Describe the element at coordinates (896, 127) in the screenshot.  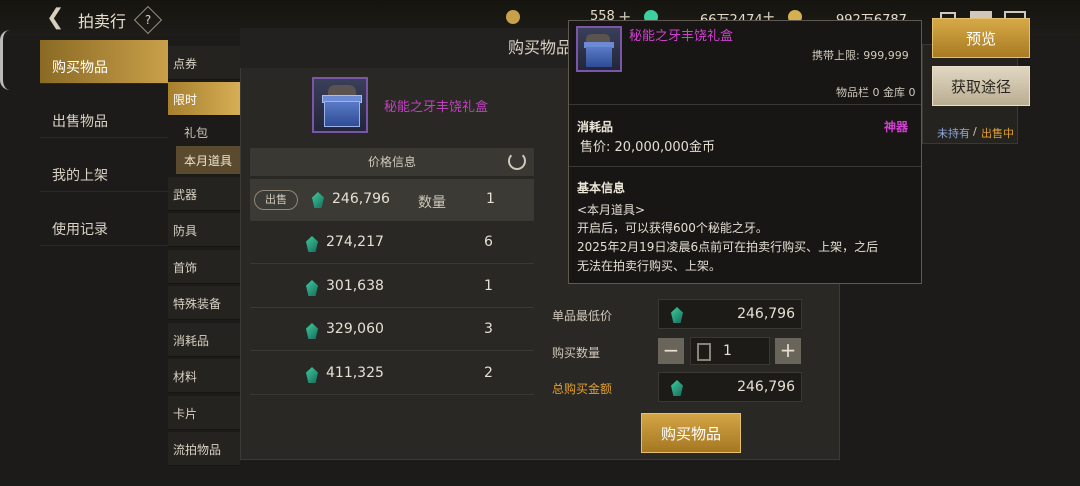
I see `item-grade: 神器` at that location.